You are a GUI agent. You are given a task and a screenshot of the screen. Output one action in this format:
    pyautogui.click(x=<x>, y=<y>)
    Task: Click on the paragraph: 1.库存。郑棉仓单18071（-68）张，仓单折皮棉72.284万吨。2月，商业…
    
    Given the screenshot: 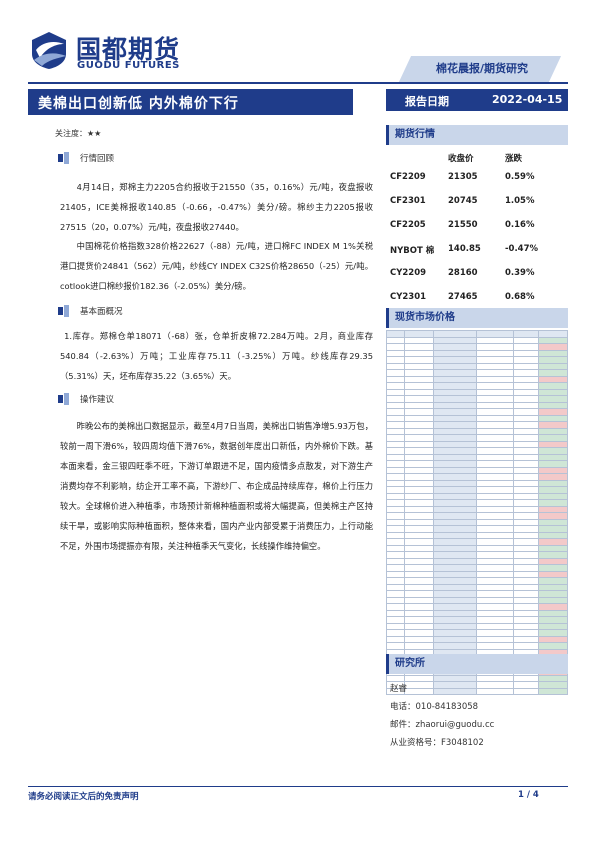 What is the action you would take?
    pyautogui.click(x=216, y=356)
    